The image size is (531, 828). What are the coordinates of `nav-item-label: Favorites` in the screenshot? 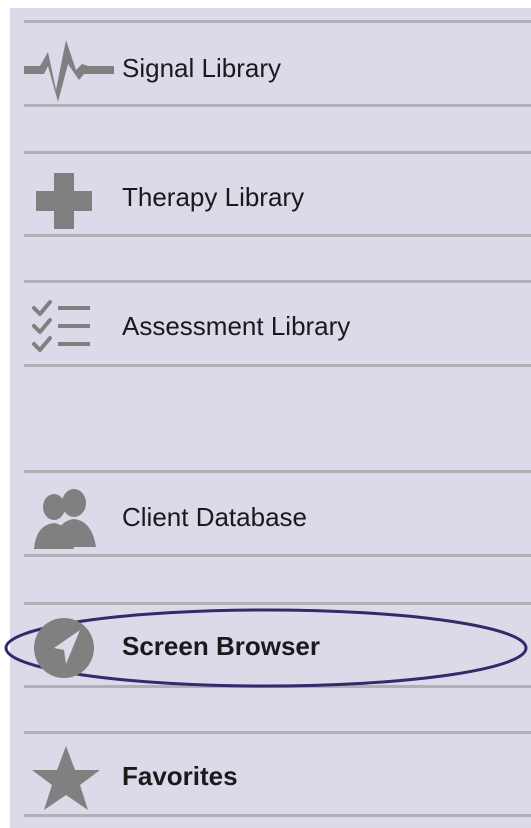 It's located at (180, 776).